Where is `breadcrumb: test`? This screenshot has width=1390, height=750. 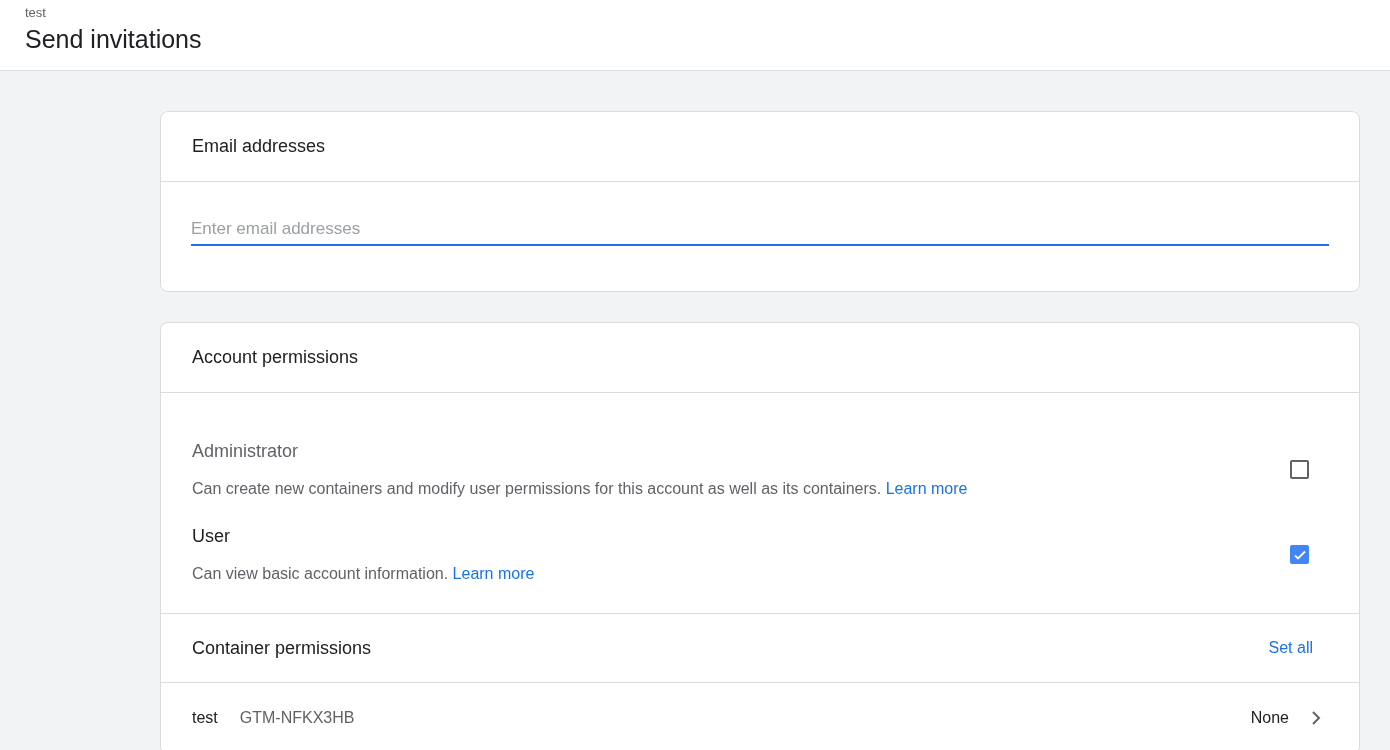
breadcrumb: test is located at coordinates (36, 13).